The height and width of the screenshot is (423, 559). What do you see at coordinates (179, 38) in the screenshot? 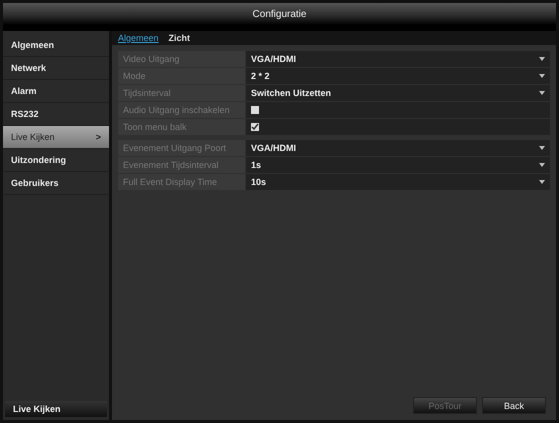
I see `tab: Zicht` at bounding box center [179, 38].